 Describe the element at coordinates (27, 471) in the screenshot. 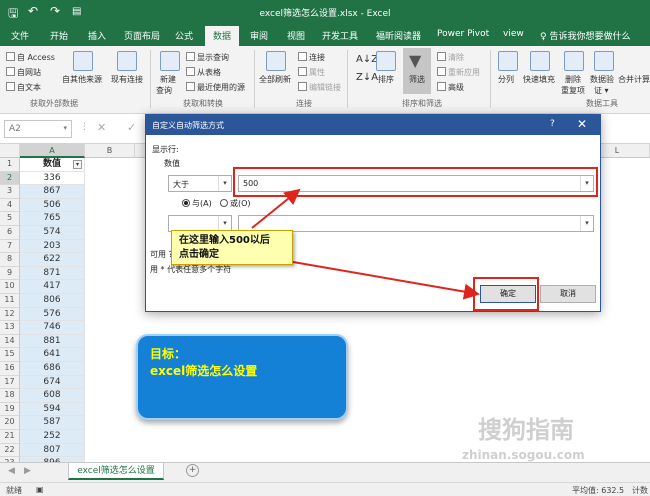

I see `scroll-right-icon: ▶` at that location.